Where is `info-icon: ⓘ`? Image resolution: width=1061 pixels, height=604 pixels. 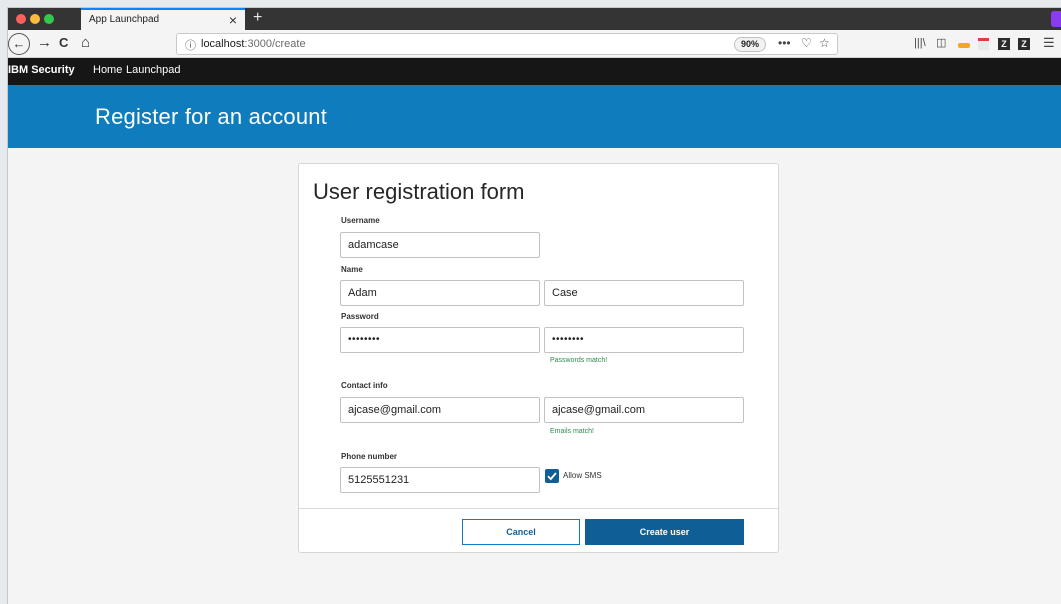
info-icon: ⓘ is located at coordinates (190, 45).